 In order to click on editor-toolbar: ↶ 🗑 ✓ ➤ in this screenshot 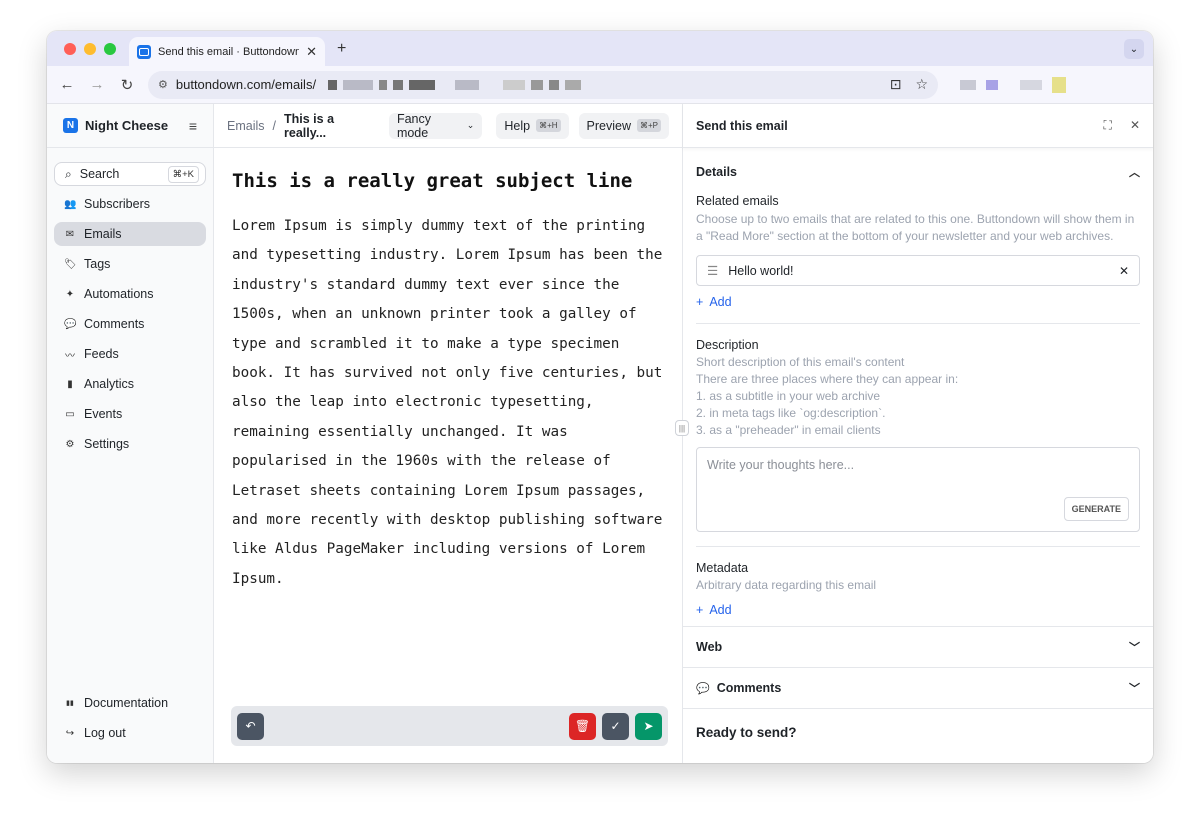, I will do `click(449, 726)`.